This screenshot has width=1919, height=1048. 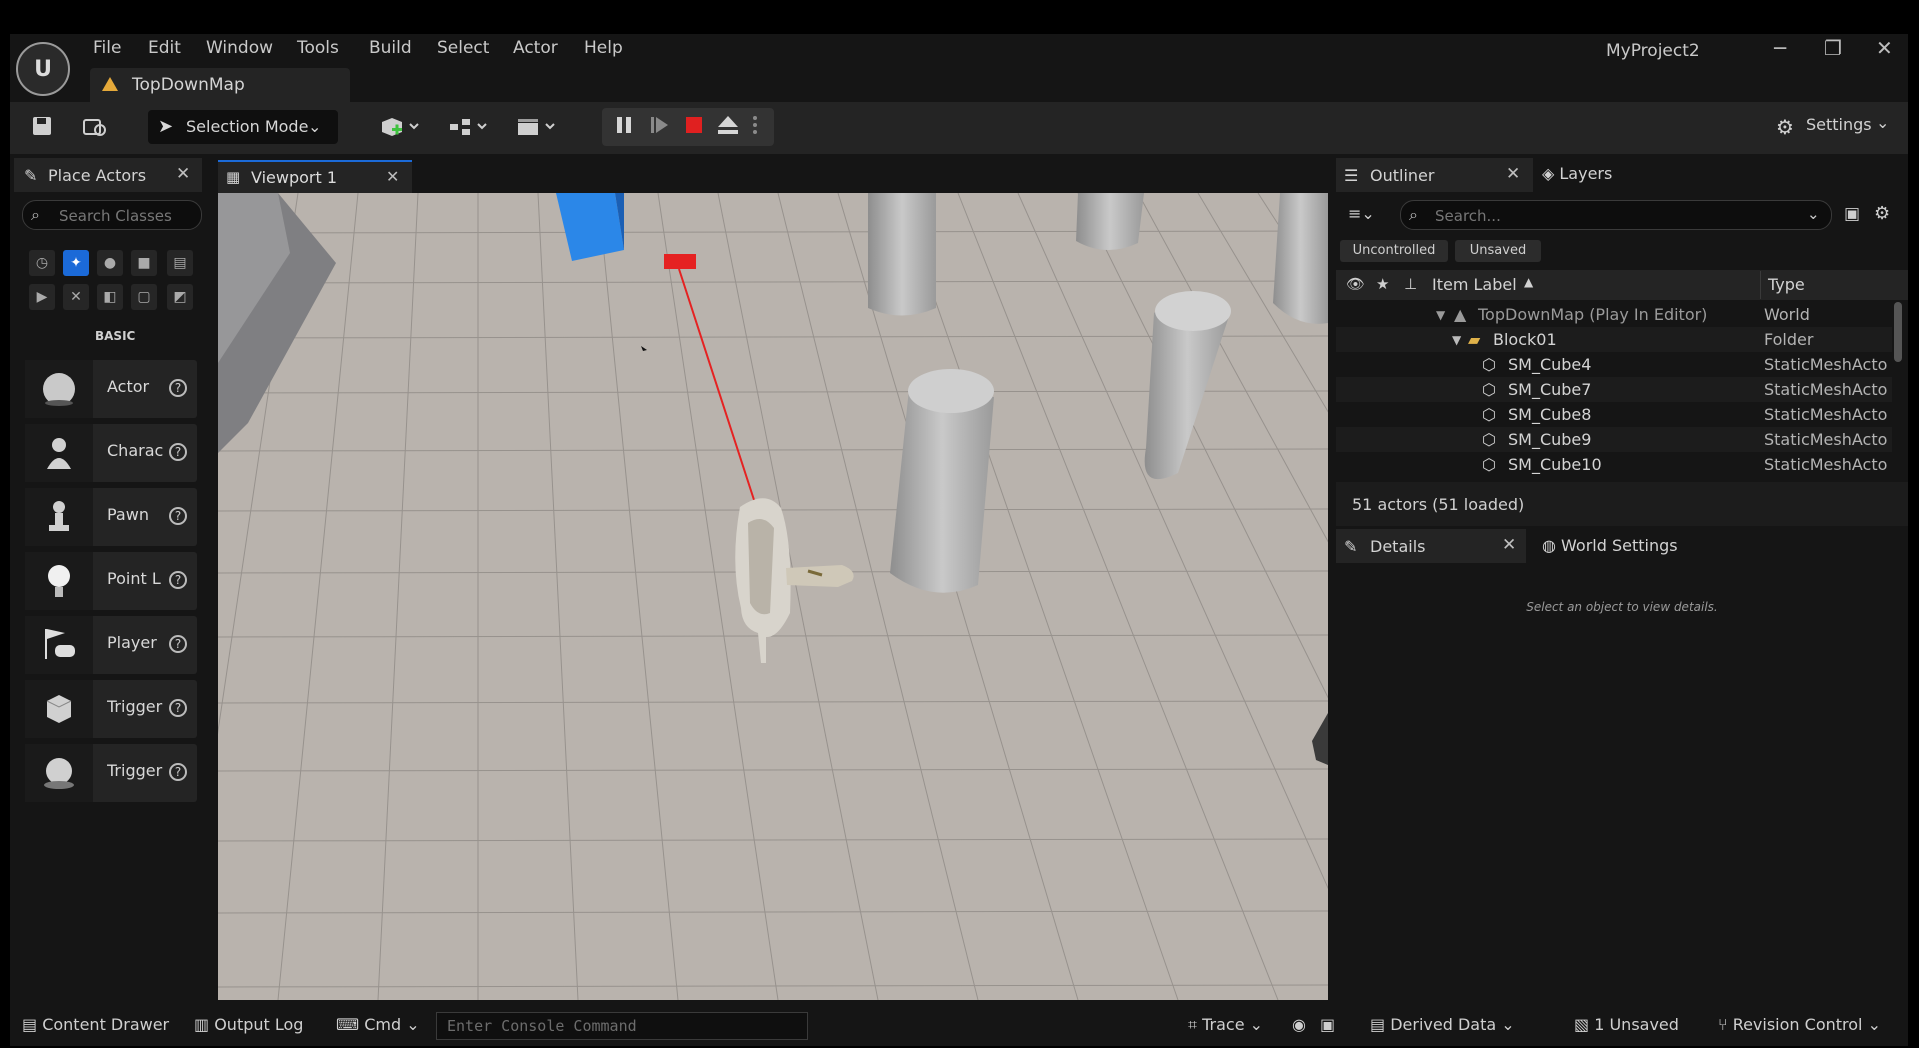 What do you see at coordinates (1614, 439) in the screenshot?
I see `table-row: ⬡ SM_Cube9 StaticMeshActo` at bounding box center [1614, 439].